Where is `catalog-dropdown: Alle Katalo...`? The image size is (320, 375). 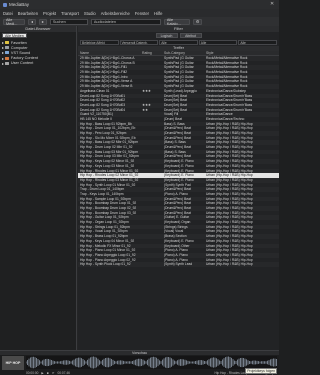
catalog-dropdown: Alle Katalo... is located at coordinates (176, 22).